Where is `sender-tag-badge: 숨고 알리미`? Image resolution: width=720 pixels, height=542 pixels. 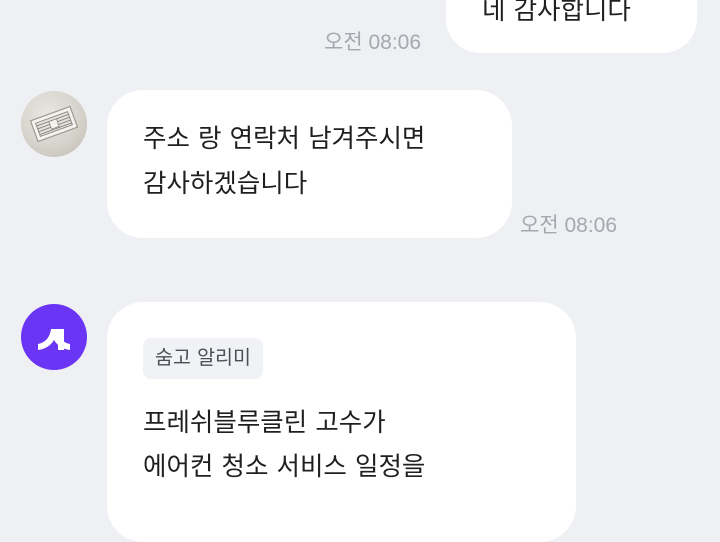 sender-tag-badge: 숨고 알리미 is located at coordinates (203, 358).